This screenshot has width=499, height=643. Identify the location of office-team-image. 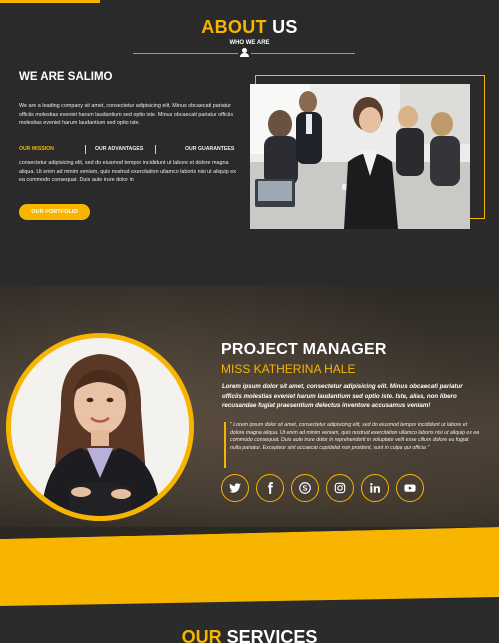
(360, 156).